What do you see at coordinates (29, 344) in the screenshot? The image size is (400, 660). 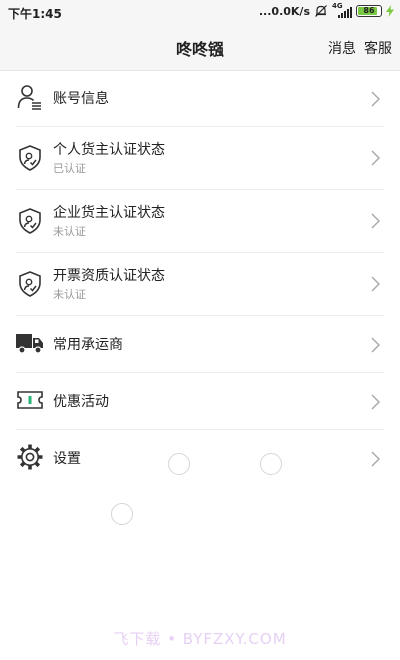 I see `truck-icon` at bounding box center [29, 344].